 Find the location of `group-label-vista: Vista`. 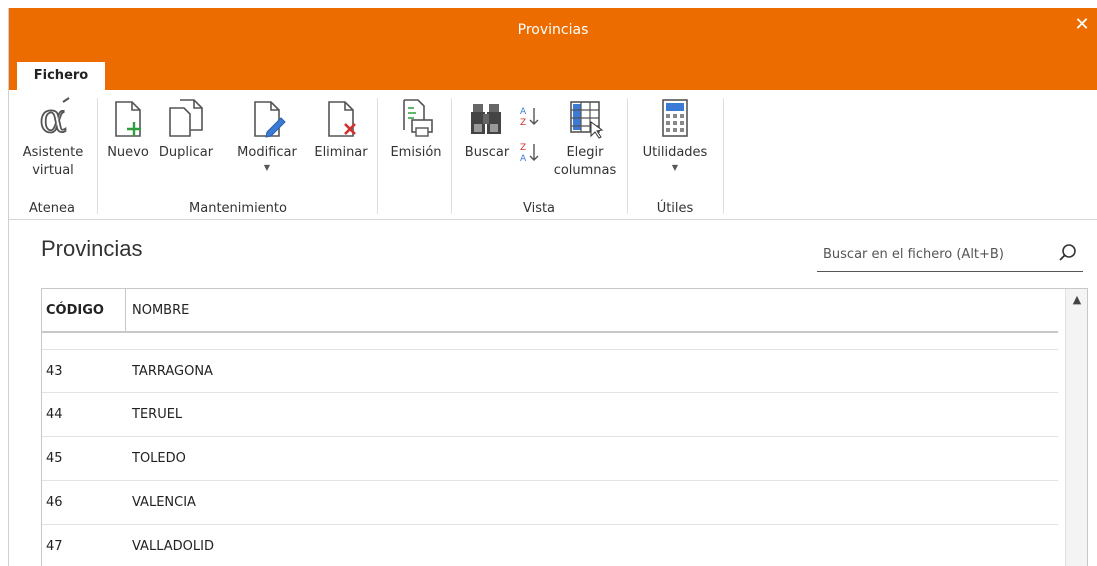

group-label-vista: Vista is located at coordinates (539, 208).